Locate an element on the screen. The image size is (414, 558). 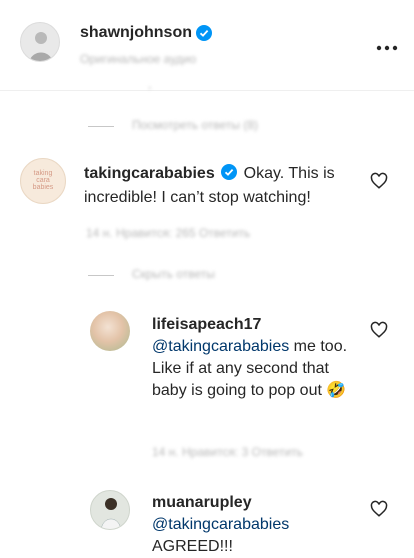
reply-text: muanarupley @takingcarababies AGREED!!! is located at coordinates (257, 525).